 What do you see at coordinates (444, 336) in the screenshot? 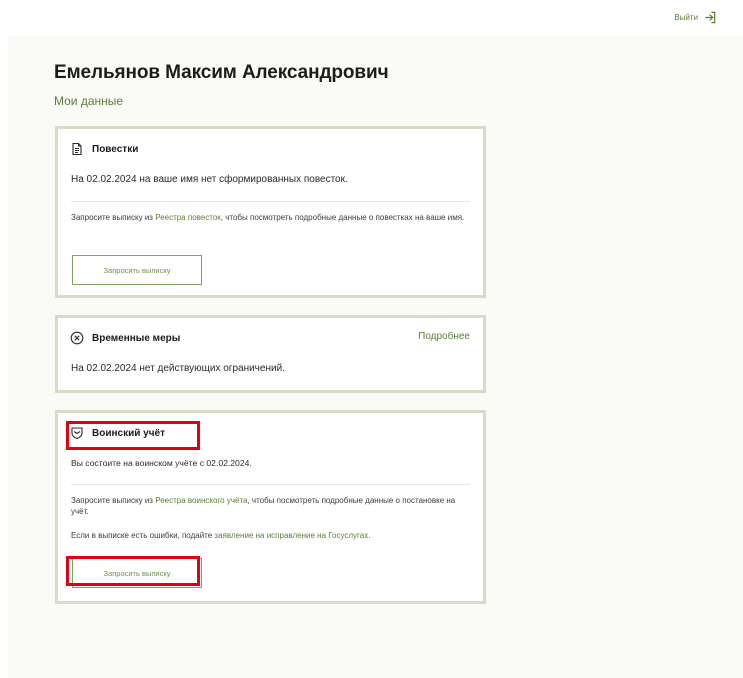
I see `restrictions-more-link: Подробнее` at bounding box center [444, 336].